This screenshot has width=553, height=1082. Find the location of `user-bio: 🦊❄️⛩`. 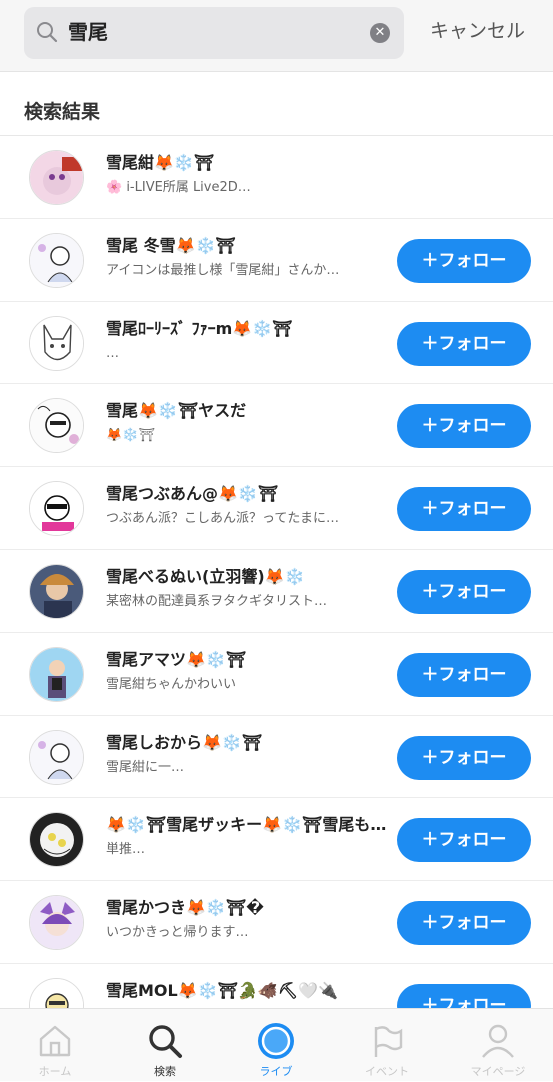

user-bio: 🦊❄️⛩ is located at coordinates (130, 436).